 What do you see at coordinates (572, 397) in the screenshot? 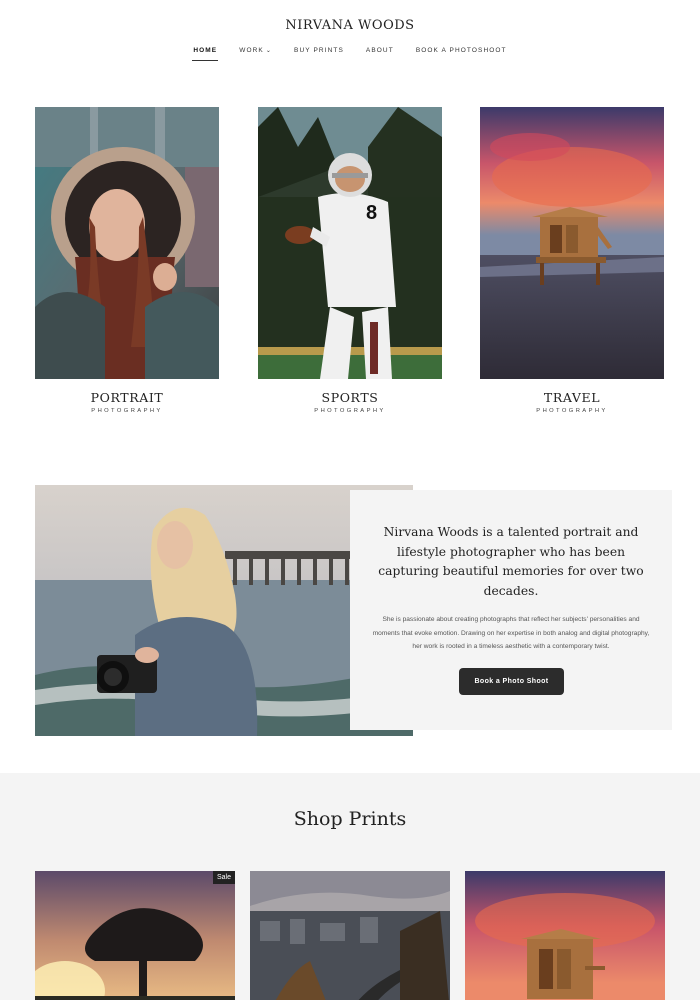
I see `category-title: TRAVEL` at bounding box center [572, 397].